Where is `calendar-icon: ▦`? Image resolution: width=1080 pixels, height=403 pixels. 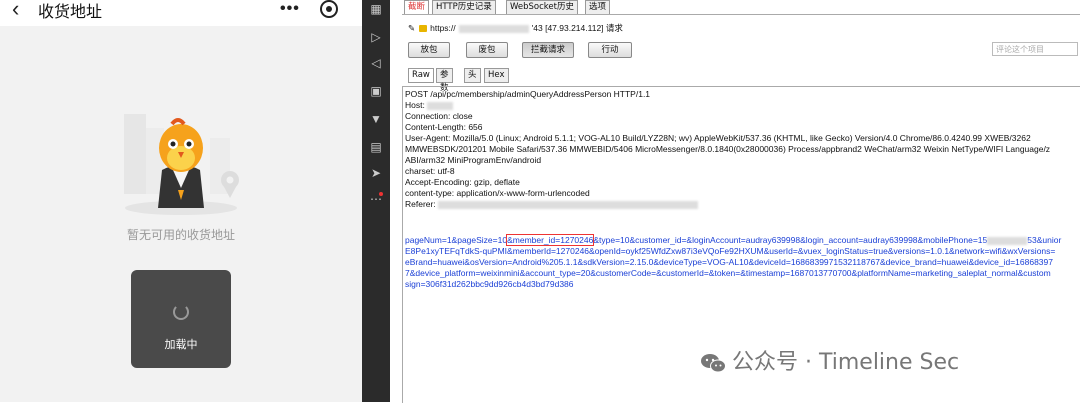
calendar-icon: ▦ is located at coordinates (376, 9).